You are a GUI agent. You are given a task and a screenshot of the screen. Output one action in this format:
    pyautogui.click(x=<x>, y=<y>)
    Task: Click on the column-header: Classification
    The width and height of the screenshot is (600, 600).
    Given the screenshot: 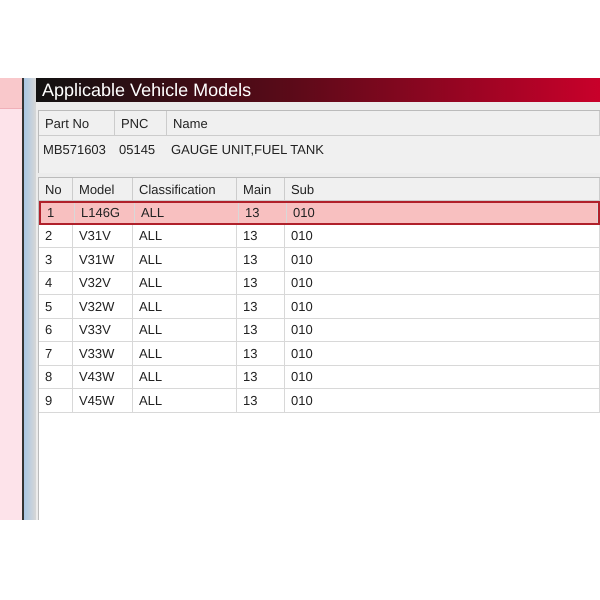 What is the action you would take?
    pyautogui.click(x=185, y=189)
    